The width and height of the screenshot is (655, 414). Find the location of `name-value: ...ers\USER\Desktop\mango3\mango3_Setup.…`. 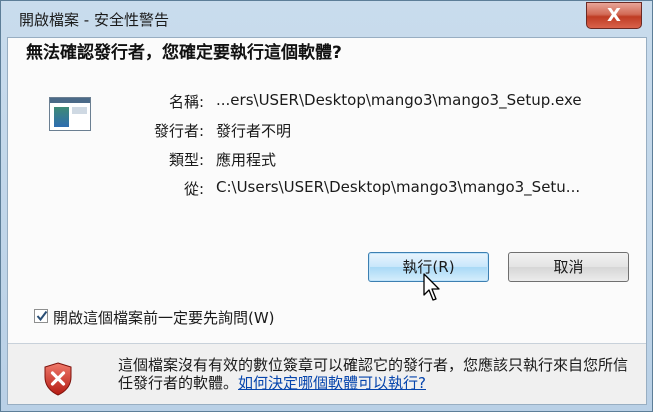

name-value: ...ers\USER\Desktop\mango3\mango3_Setup.… is located at coordinates (399, 100).